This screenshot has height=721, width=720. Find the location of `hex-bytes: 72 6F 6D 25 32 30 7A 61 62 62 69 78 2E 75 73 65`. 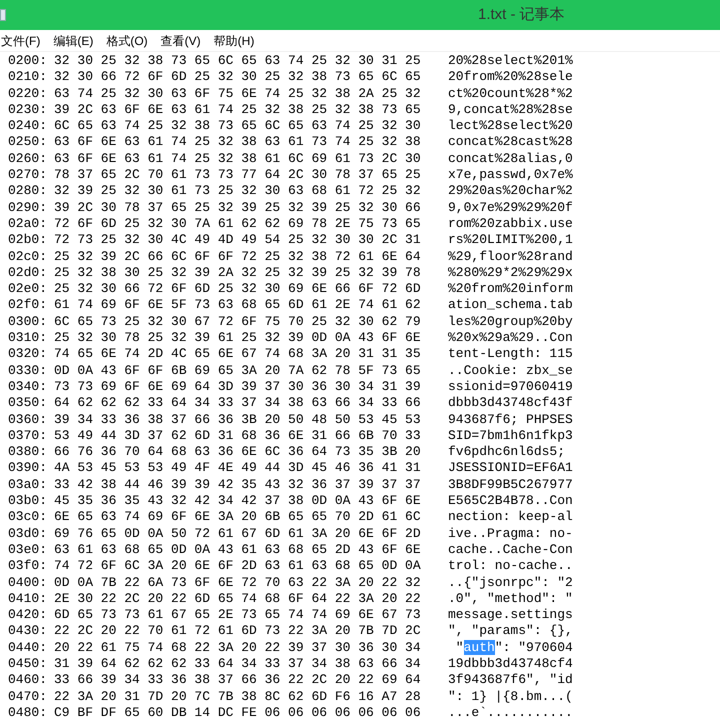

hex-bytes: 72 6F 6D 25 32 30 7A 61 62 62 69 78 2E 75 73 65 is located at coordinates (238, 224).